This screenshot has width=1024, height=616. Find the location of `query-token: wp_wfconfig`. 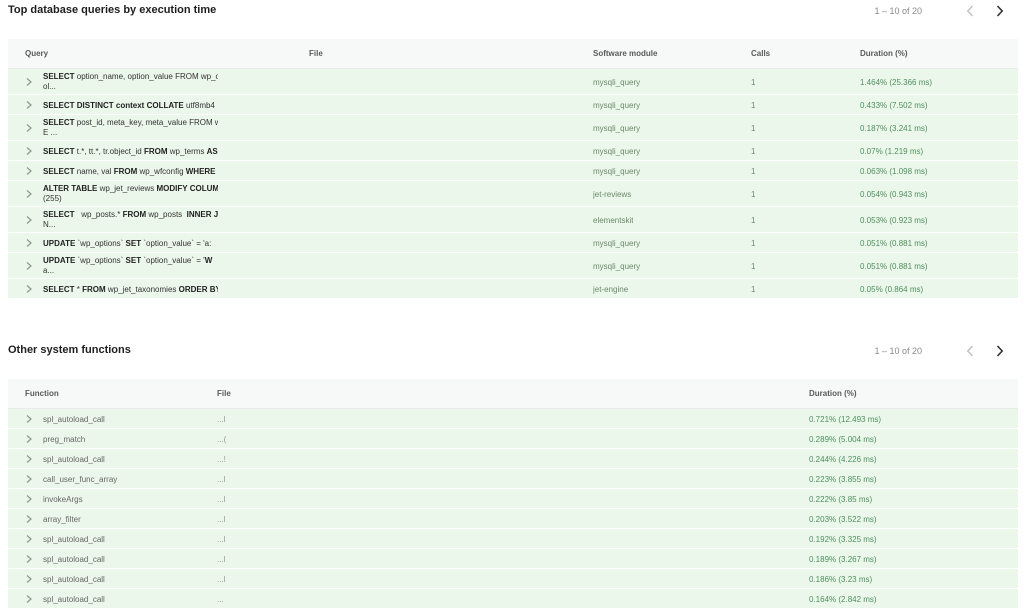

query-token: wp_wfconfig is located at coordinates (161, 171).